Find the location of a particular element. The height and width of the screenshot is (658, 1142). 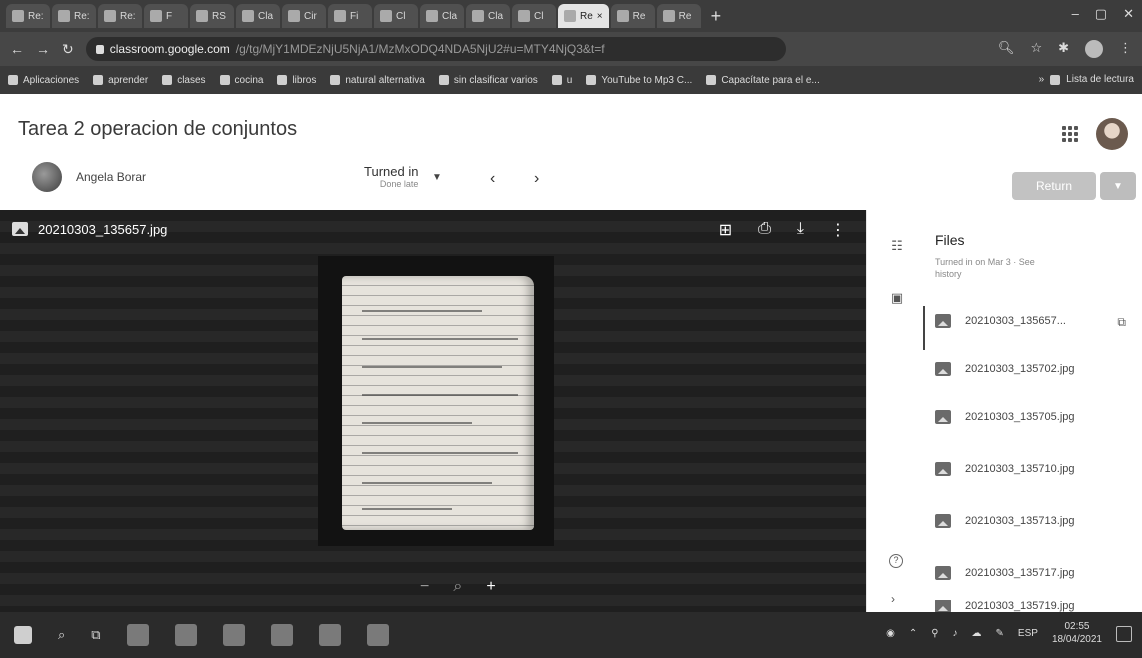

bookmark-label: libros is located at coordinates (304, 80).